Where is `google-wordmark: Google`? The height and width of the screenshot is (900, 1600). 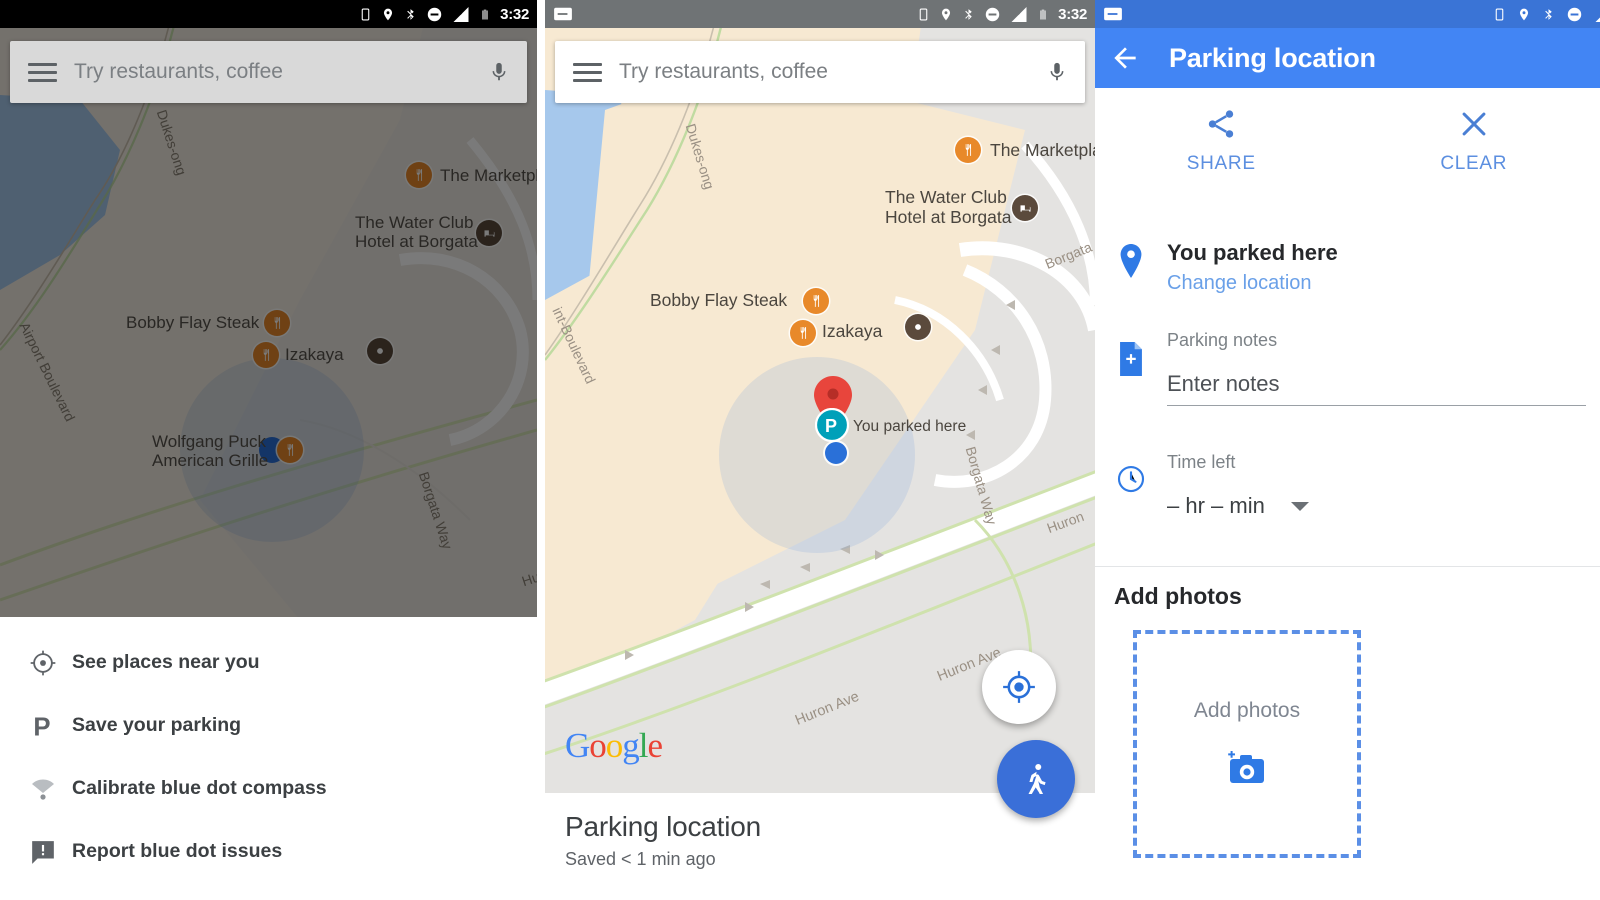 google-wordmark: Google is located at coordinates (614, 745).